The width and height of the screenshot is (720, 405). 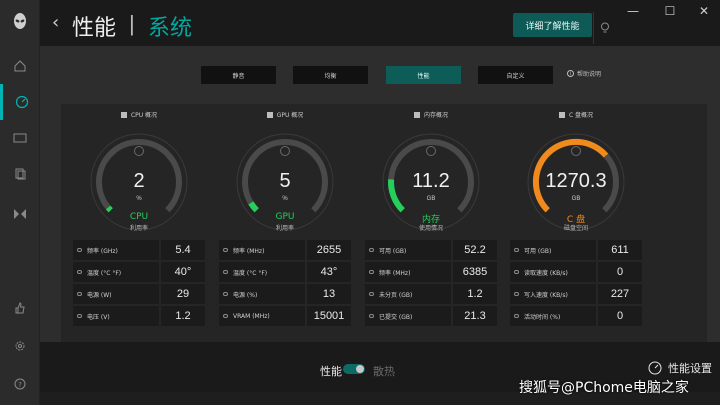 I want to click on gauge-sublabel: 利用率, so click(x=284, y=228).